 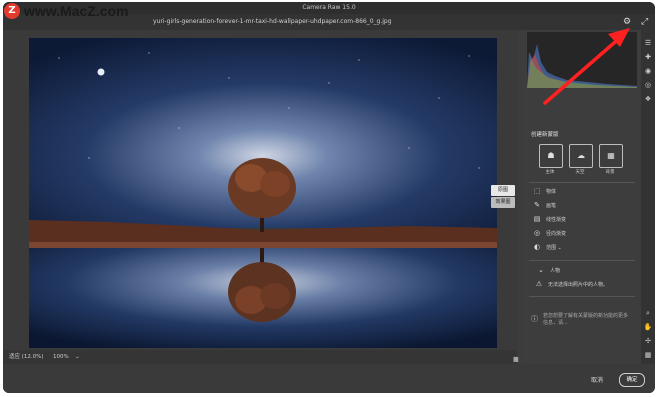 What do you see at coordinates (548, 270) in the screenshot?
I see `people-section-header: ⌄ 人物` at bounding box center [548, 270].